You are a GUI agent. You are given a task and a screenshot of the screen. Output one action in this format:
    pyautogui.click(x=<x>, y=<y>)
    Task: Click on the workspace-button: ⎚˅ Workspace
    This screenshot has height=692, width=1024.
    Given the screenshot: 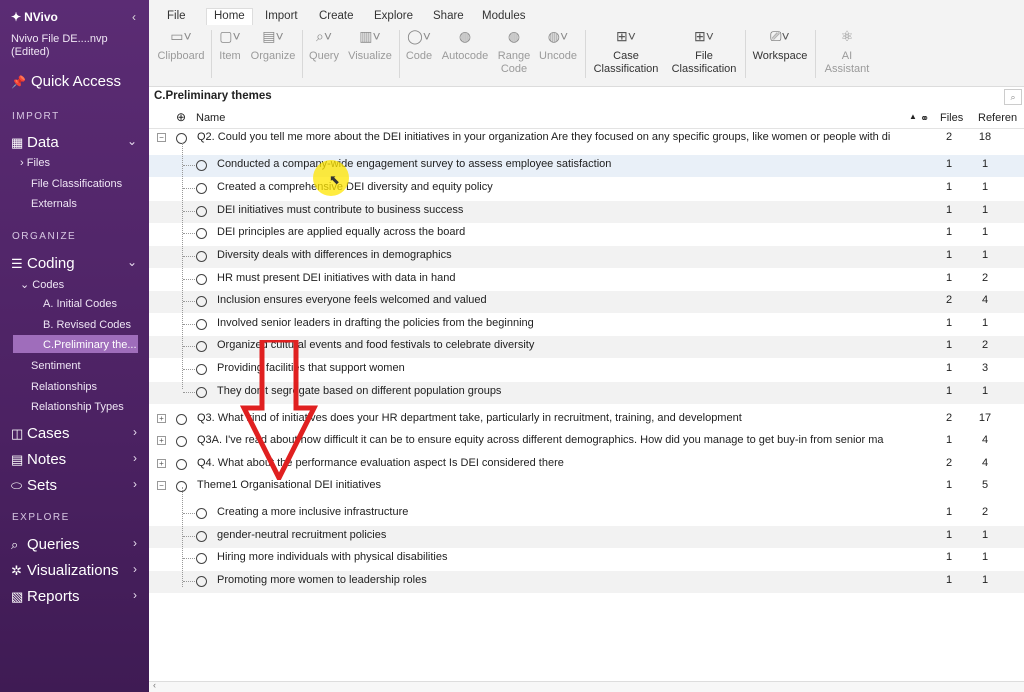 What is the action you would take?
    pyautogui.click(x=780, y=46)
    